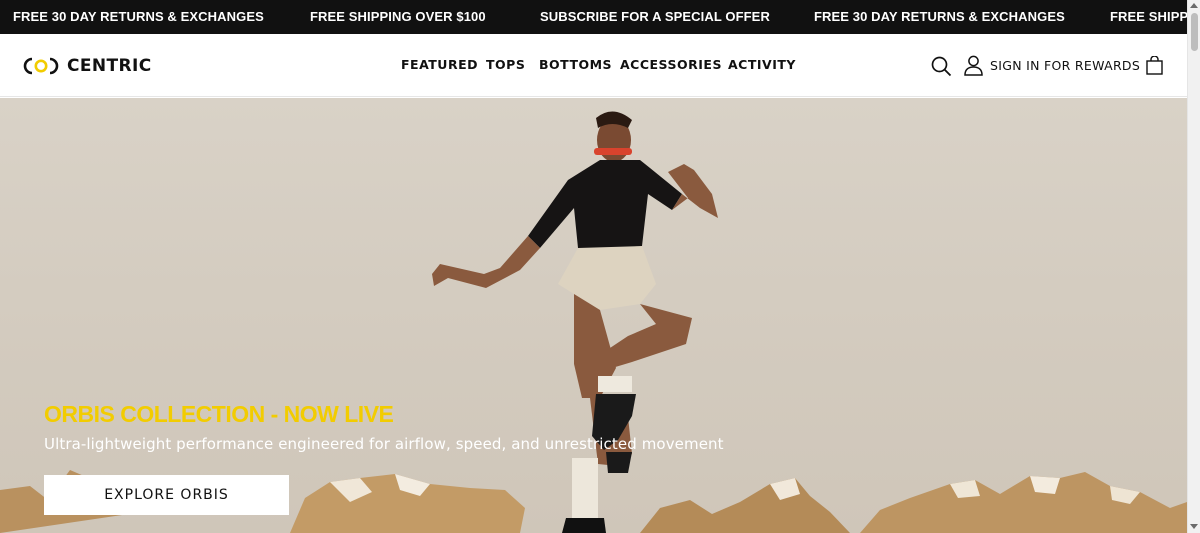 The height and width of the screenshot is (533, 1200). Describe the element at coordinates (1154, 65) in the screenshot. I see `bag-icon` at that location.